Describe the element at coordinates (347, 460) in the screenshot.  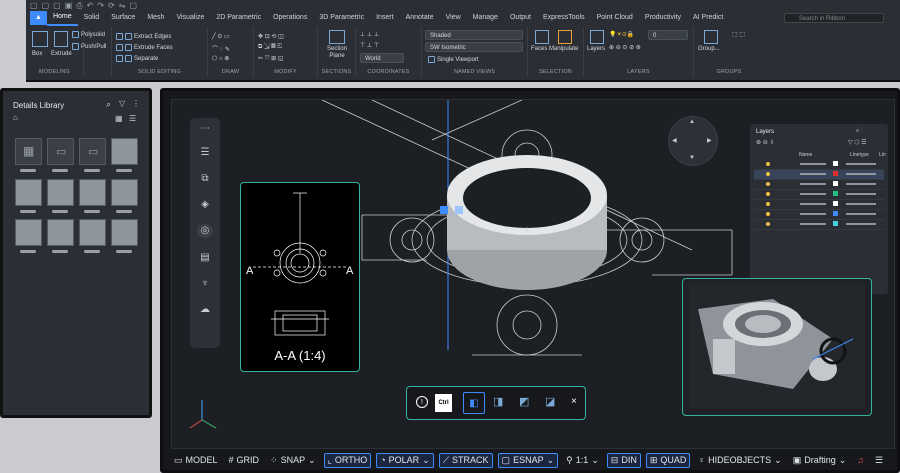
I see `ortho-toggle: ⌞ ORTHO` at that location.